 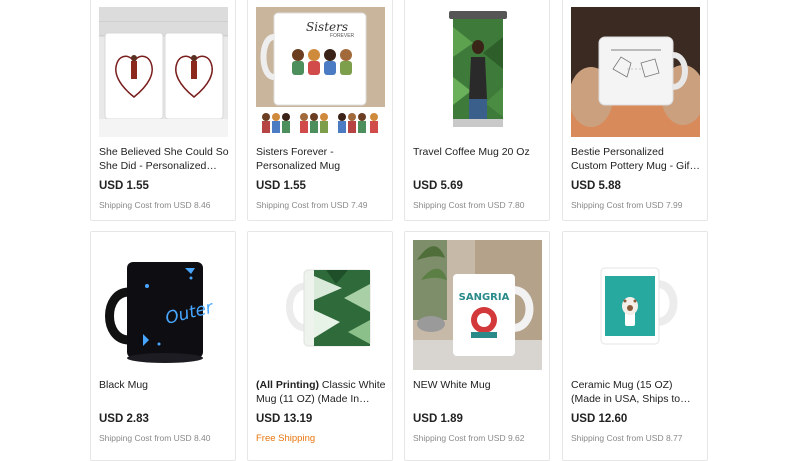 I want to click on product-title: NEW White Mug, so click(x=478, y=386).